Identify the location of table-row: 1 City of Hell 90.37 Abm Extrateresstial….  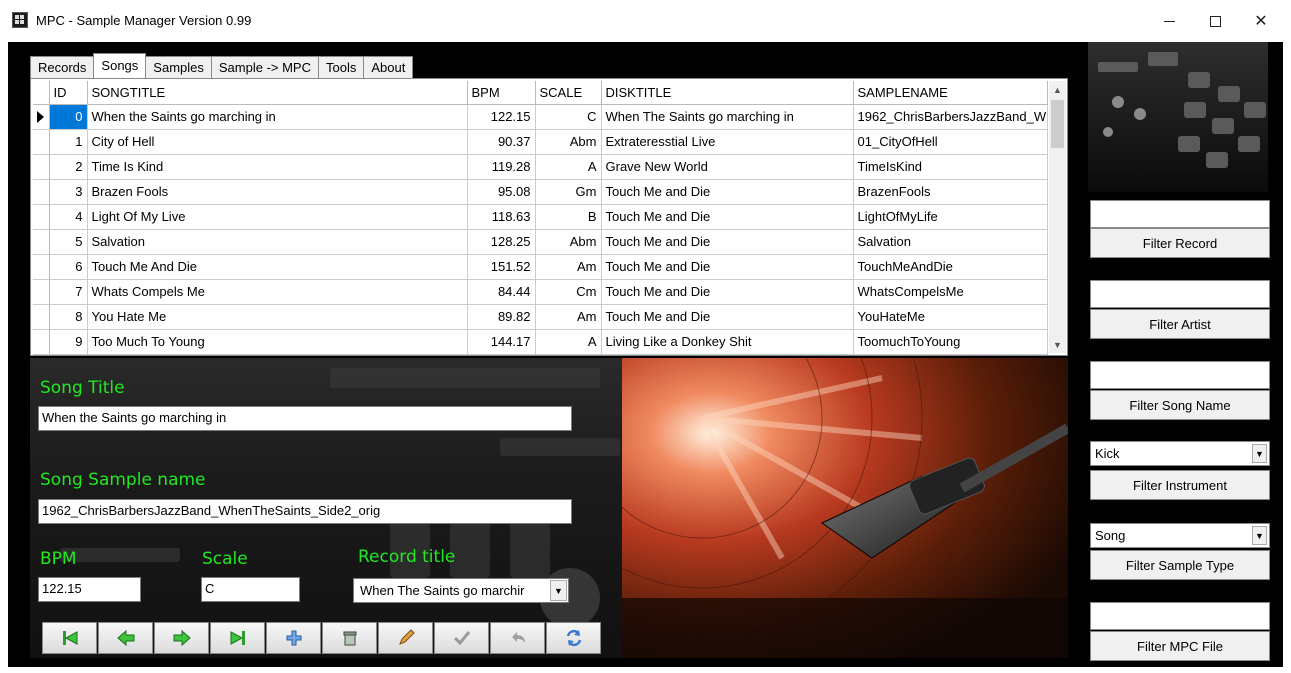
(540, 142).